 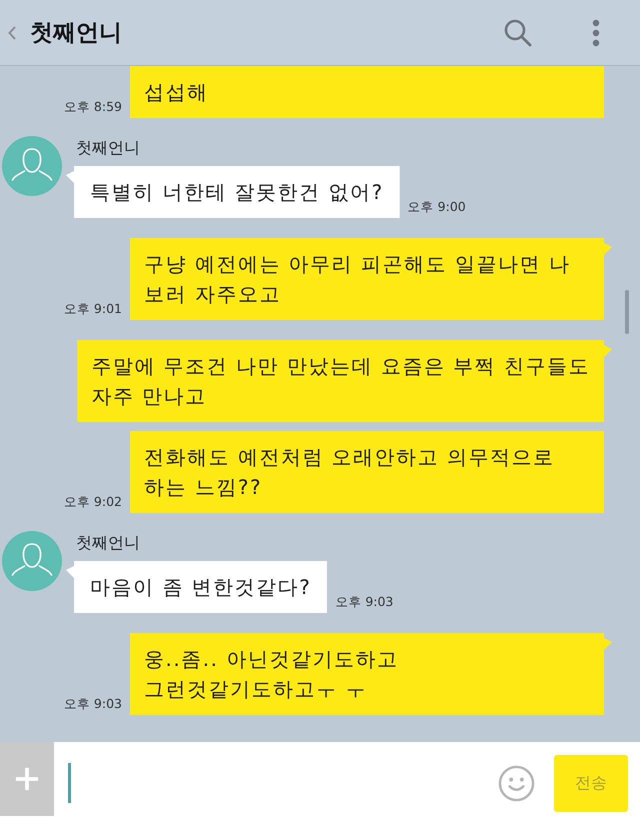 What do you see at coordinates (12, 33) in the screenshot?
I see `back-icon` at bounding box center [12, 33].